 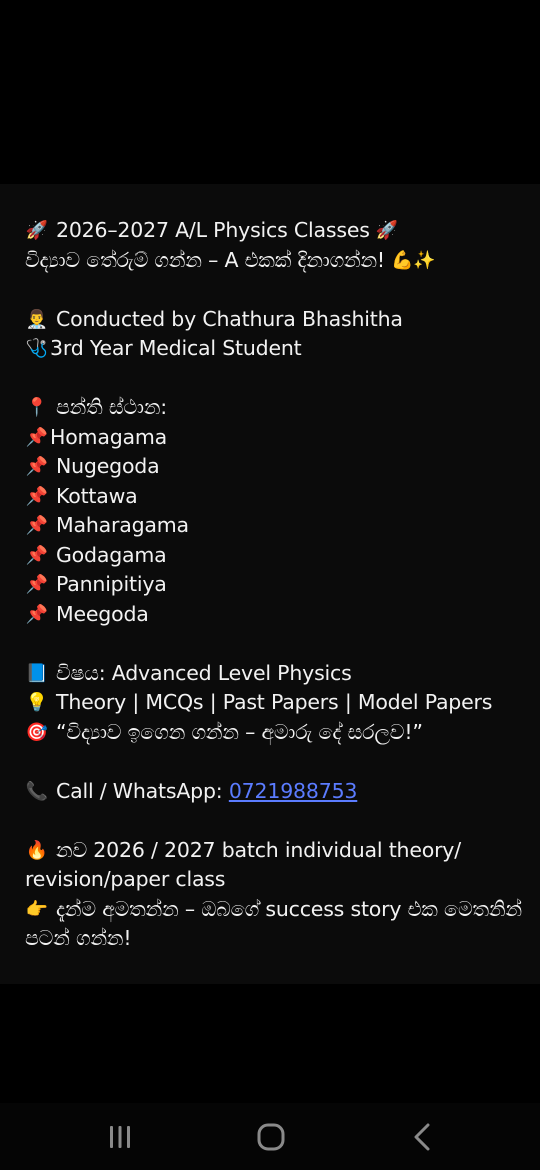 I want to click on message-text: Kottawa, so click(x=97, y=495).